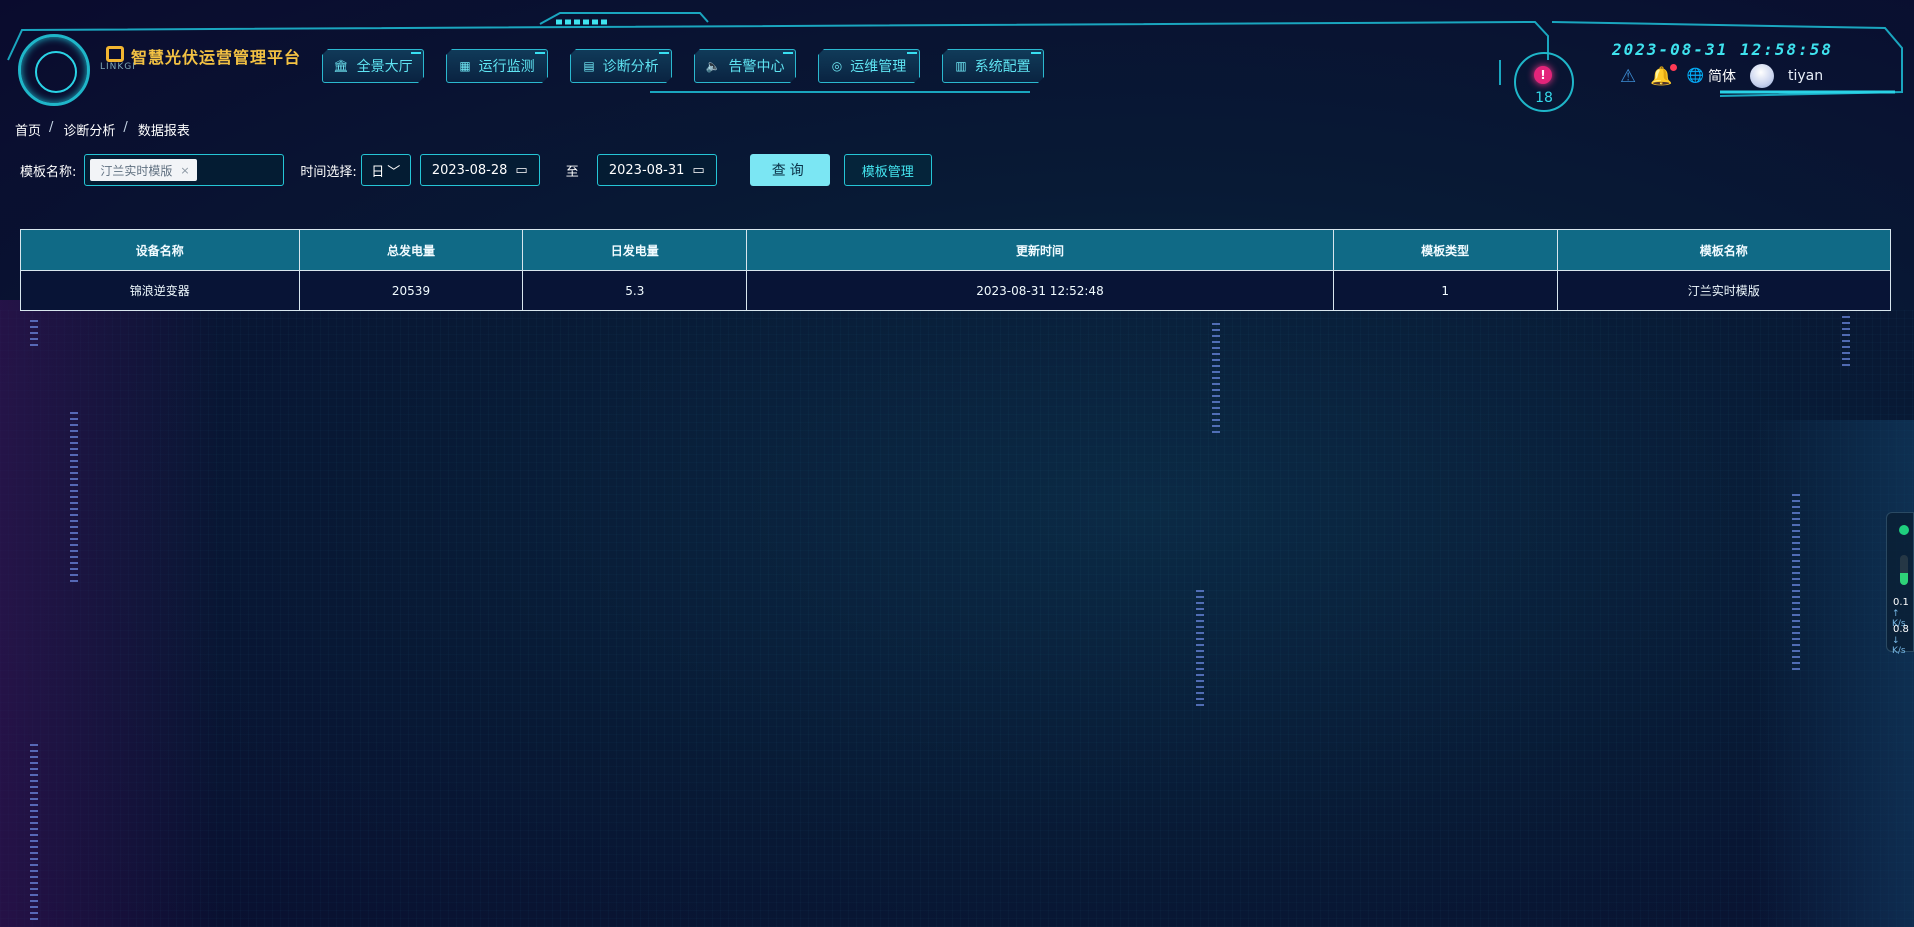 The image size is (1914, 927). I want to click on column-header: 日发电量, so click(635, 250).